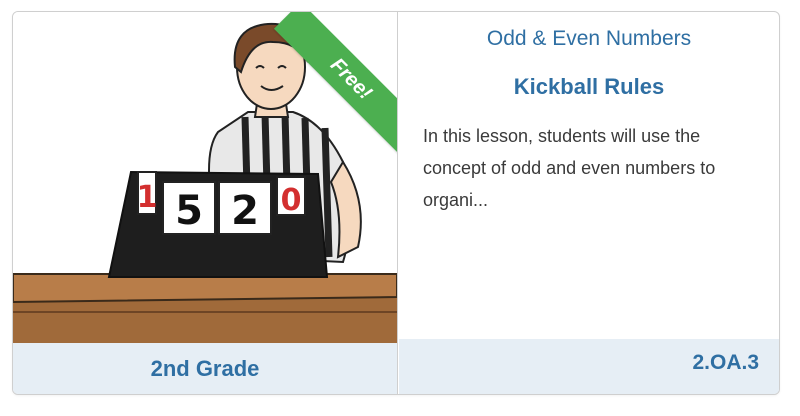  Describe the element at coordinates (291, 200) in the screenshot. I see `score-digit-4: 0` at that location.